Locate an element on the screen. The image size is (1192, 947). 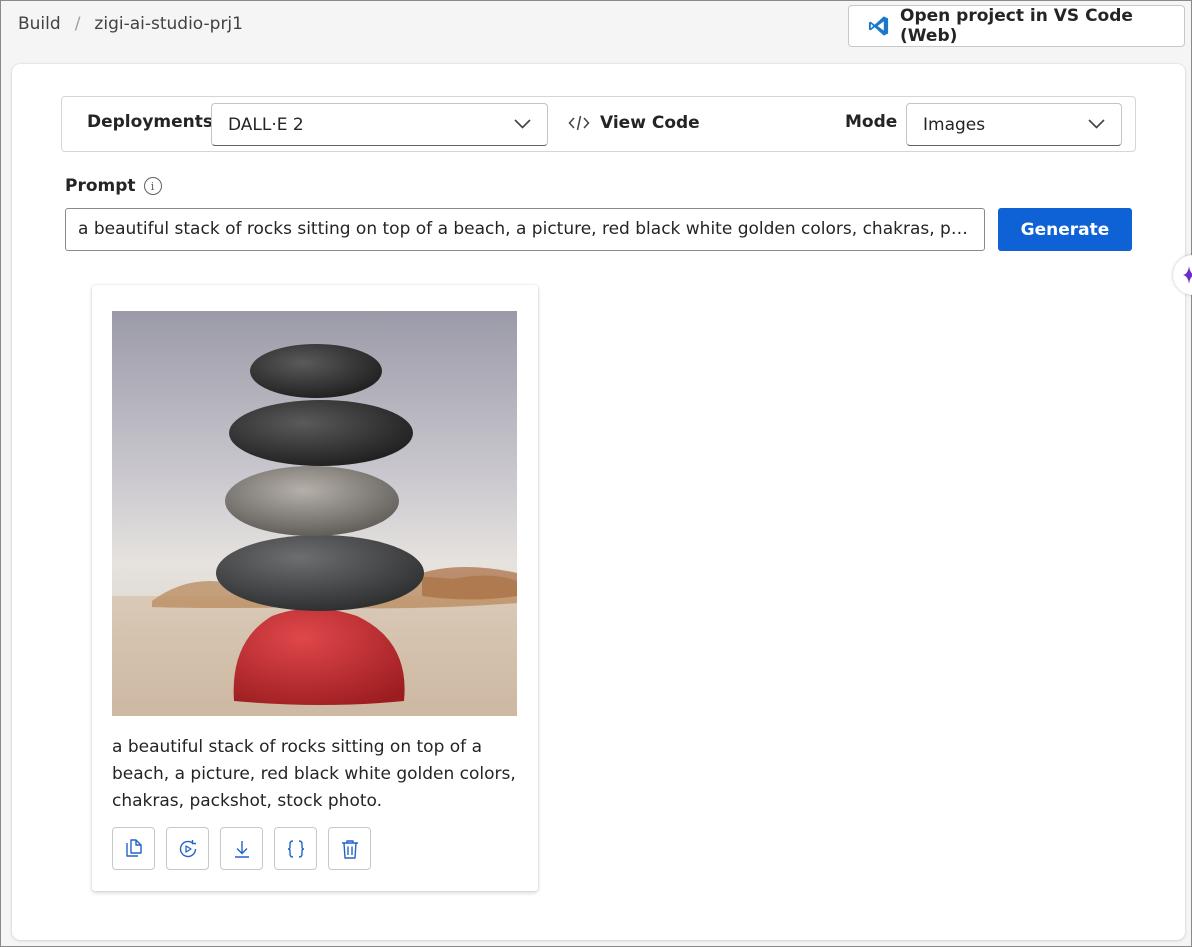
delete-icon is located at coordinates (349, 849).